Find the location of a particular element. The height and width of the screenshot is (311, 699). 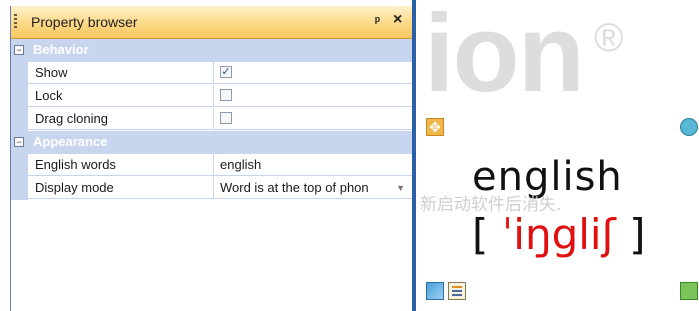

phonetic-open-bracket: [ is located at coordinates (480, 234).